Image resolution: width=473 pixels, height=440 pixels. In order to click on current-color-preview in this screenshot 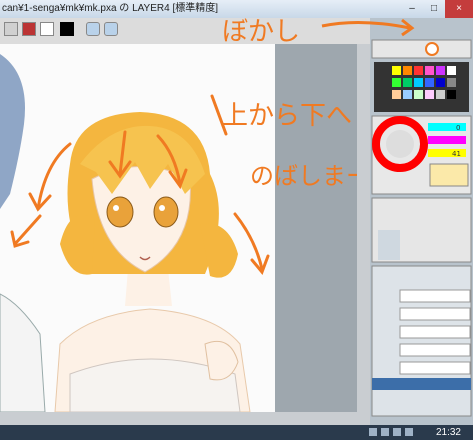, I will do `click(449, 175)`.